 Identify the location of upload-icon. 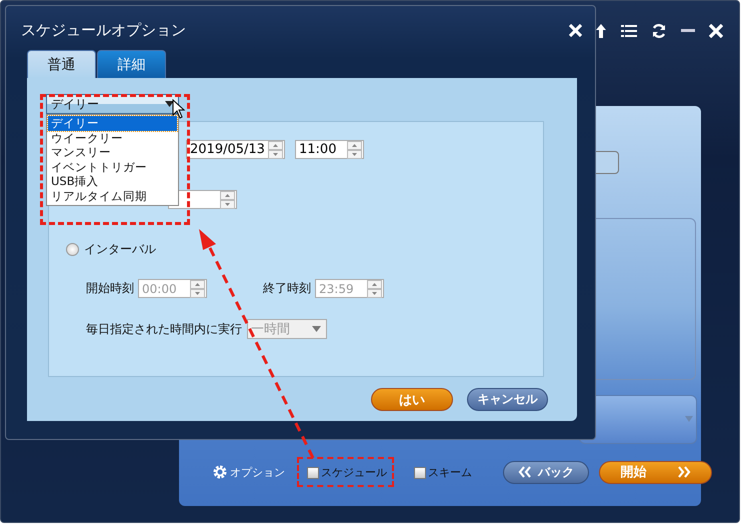
(601, 31).